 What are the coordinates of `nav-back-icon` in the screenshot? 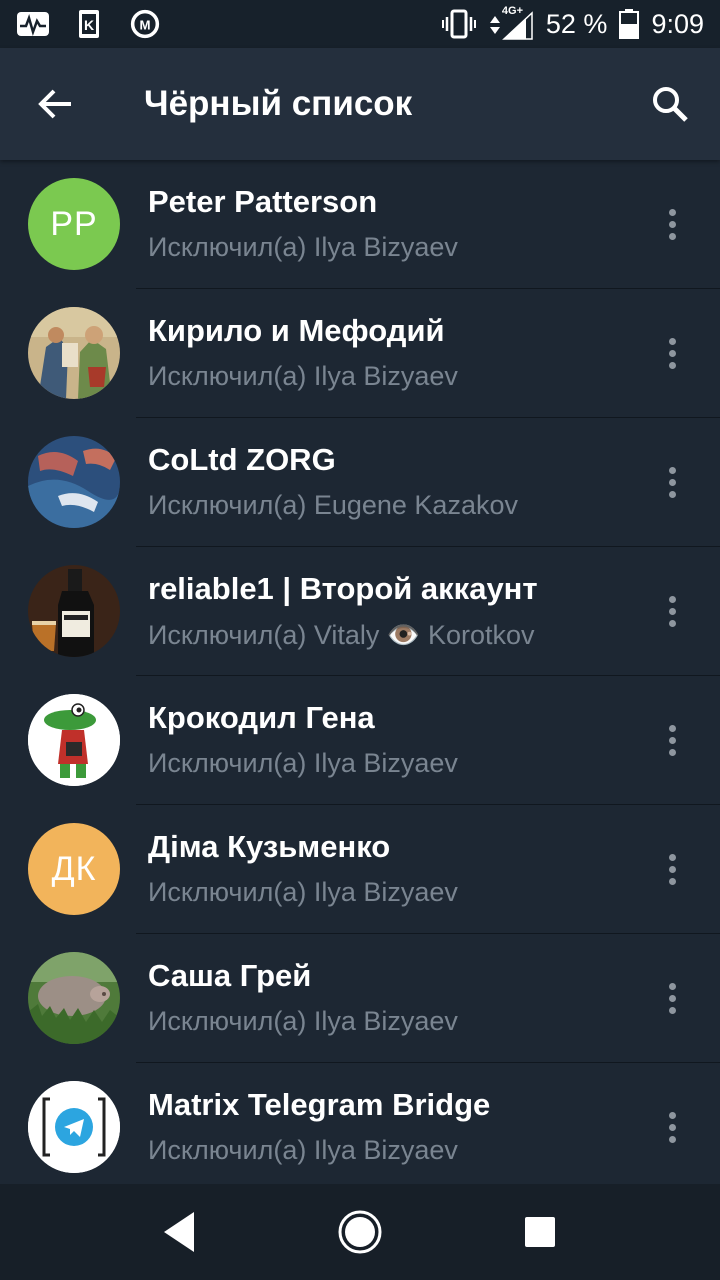 It's located at (179, 1232).